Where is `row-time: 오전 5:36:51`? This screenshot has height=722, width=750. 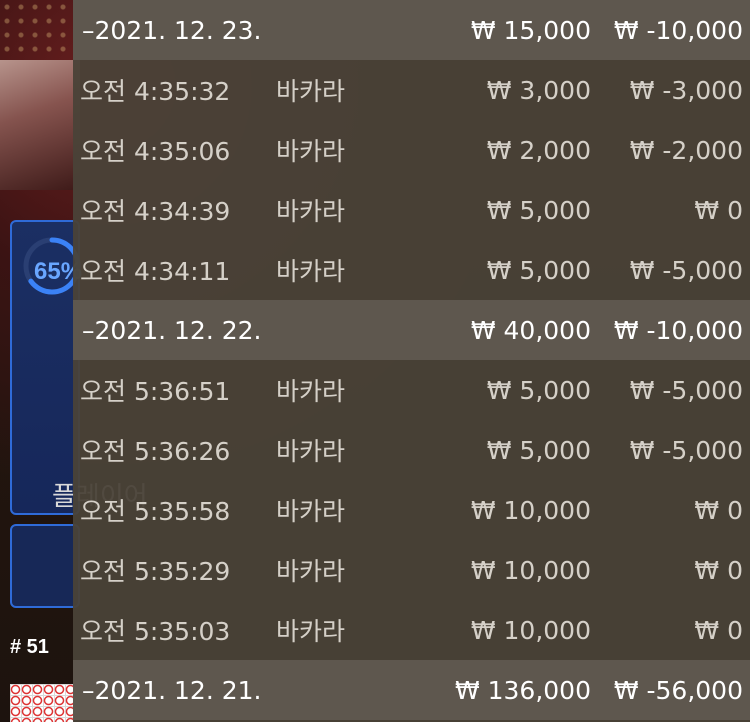 row-time: 오전 5:36:51 is located at coordinates (155, 391).